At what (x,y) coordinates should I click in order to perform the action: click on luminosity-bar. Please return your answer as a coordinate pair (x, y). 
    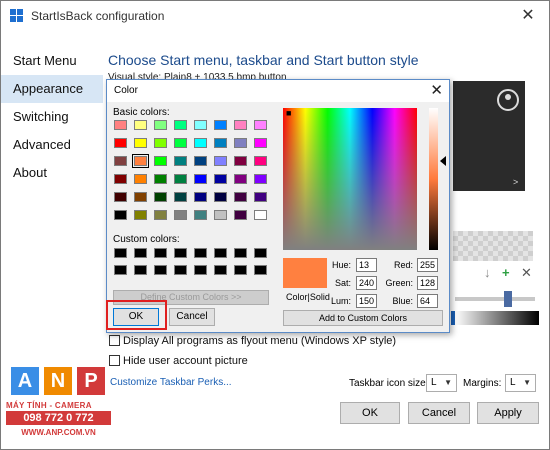
    Looking at the image, I should click on (433, 179).